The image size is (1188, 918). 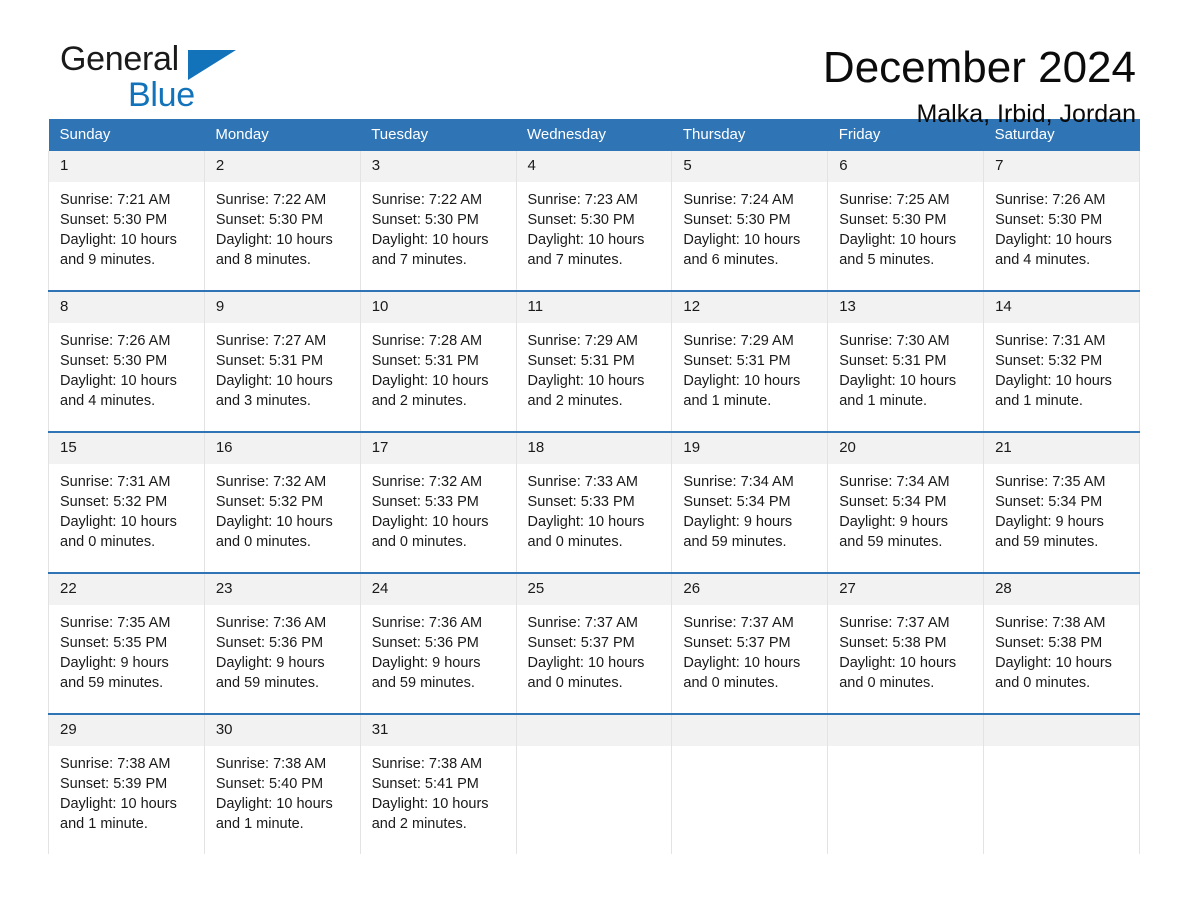 What do you see at coordinates (1061, 307) in the screenshot?
I see `day-number: 14` at bounding box center [1061, 307].